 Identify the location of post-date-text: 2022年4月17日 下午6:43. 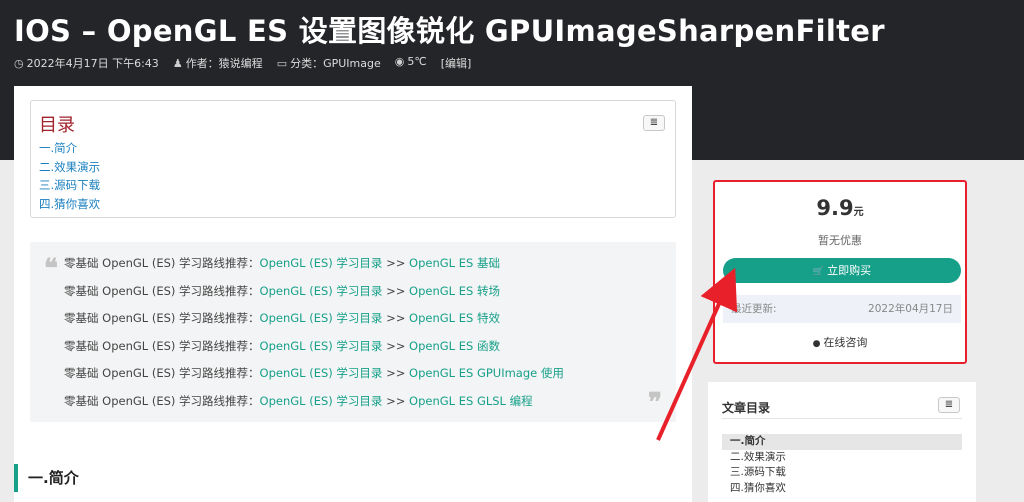
(92, 63).